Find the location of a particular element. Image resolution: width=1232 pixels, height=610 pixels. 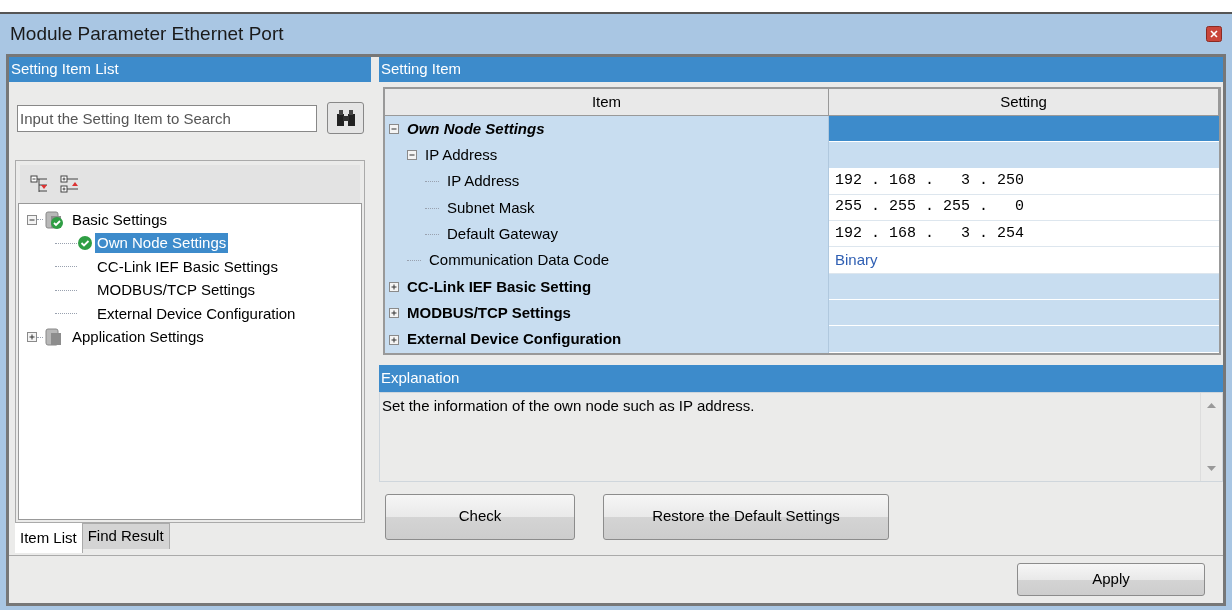

column-header: Setting is located at coordinates (1024, 102).